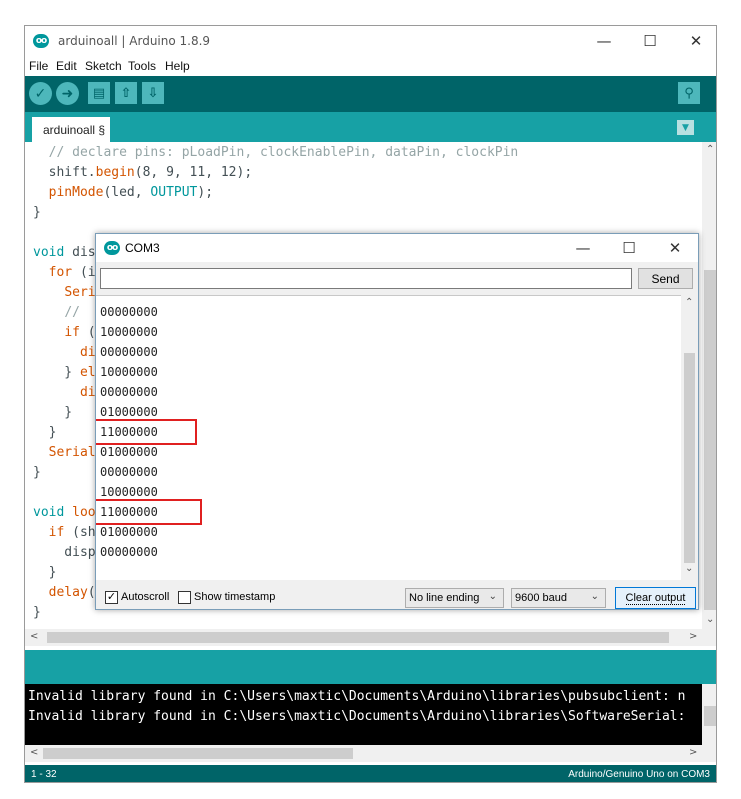 The height and width of the screenshot is (799, 741). Describe the element at coordinates (99, 93) in the screenshot. I see `new-sketch-icon: ▤` at that location.